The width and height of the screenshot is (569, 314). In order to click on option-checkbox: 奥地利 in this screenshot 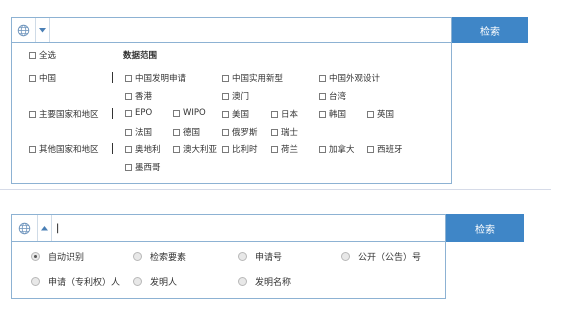, I will do `click(143, 149)`.